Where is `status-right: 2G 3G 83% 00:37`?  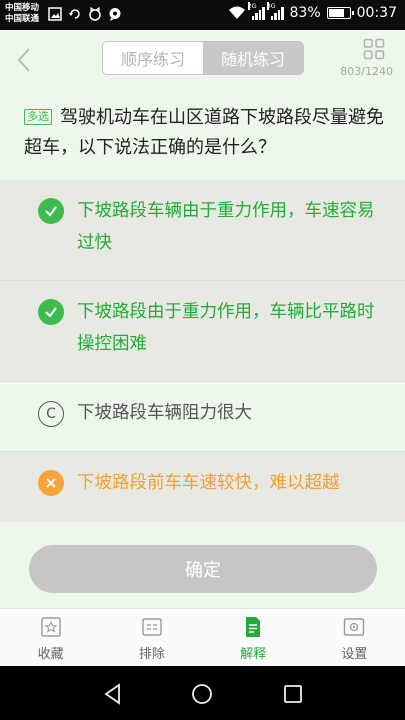
status-right: 2G 3G 83% 00:37 is located at coordinates (312, 11).